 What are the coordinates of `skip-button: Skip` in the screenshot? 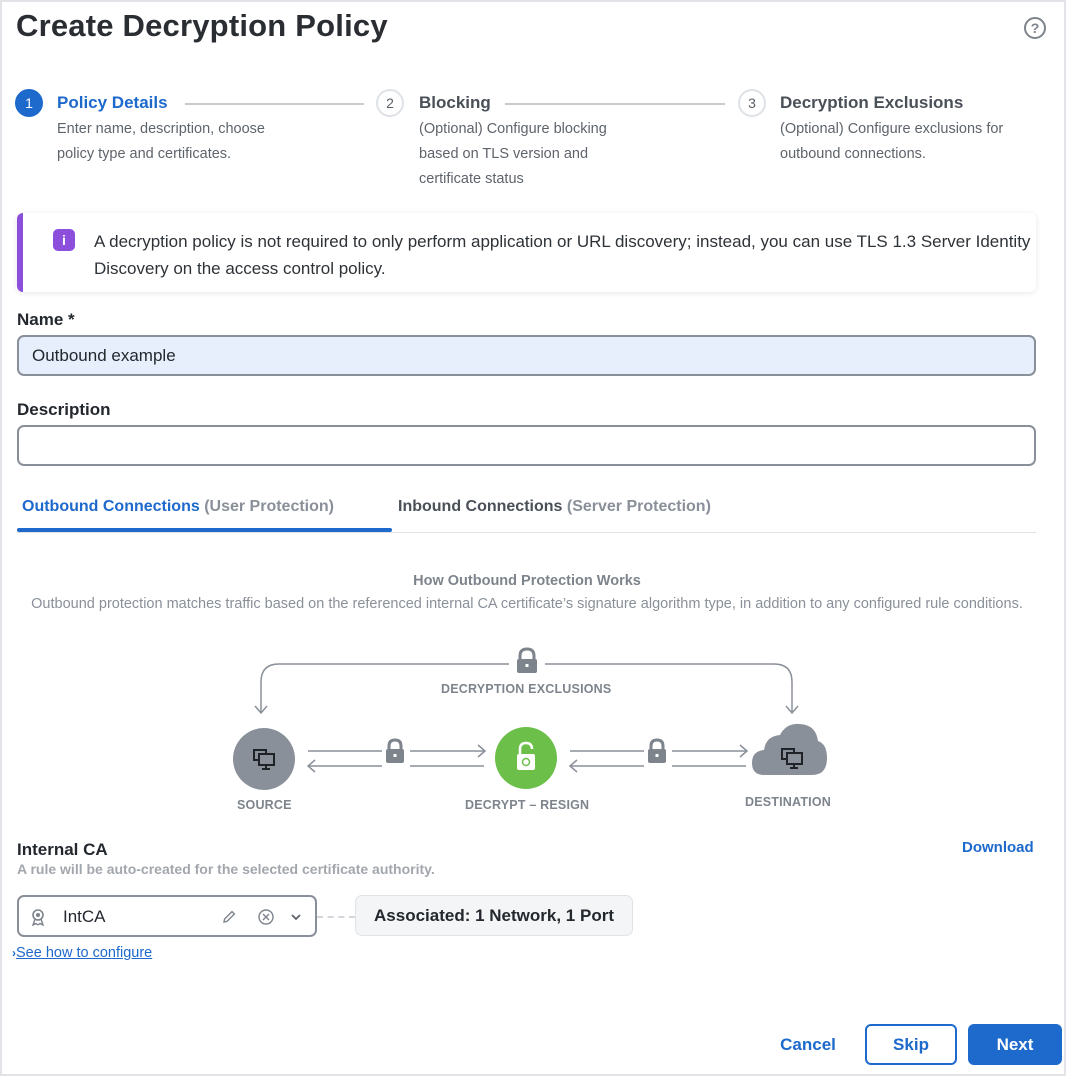 It's located at (911, 1044).